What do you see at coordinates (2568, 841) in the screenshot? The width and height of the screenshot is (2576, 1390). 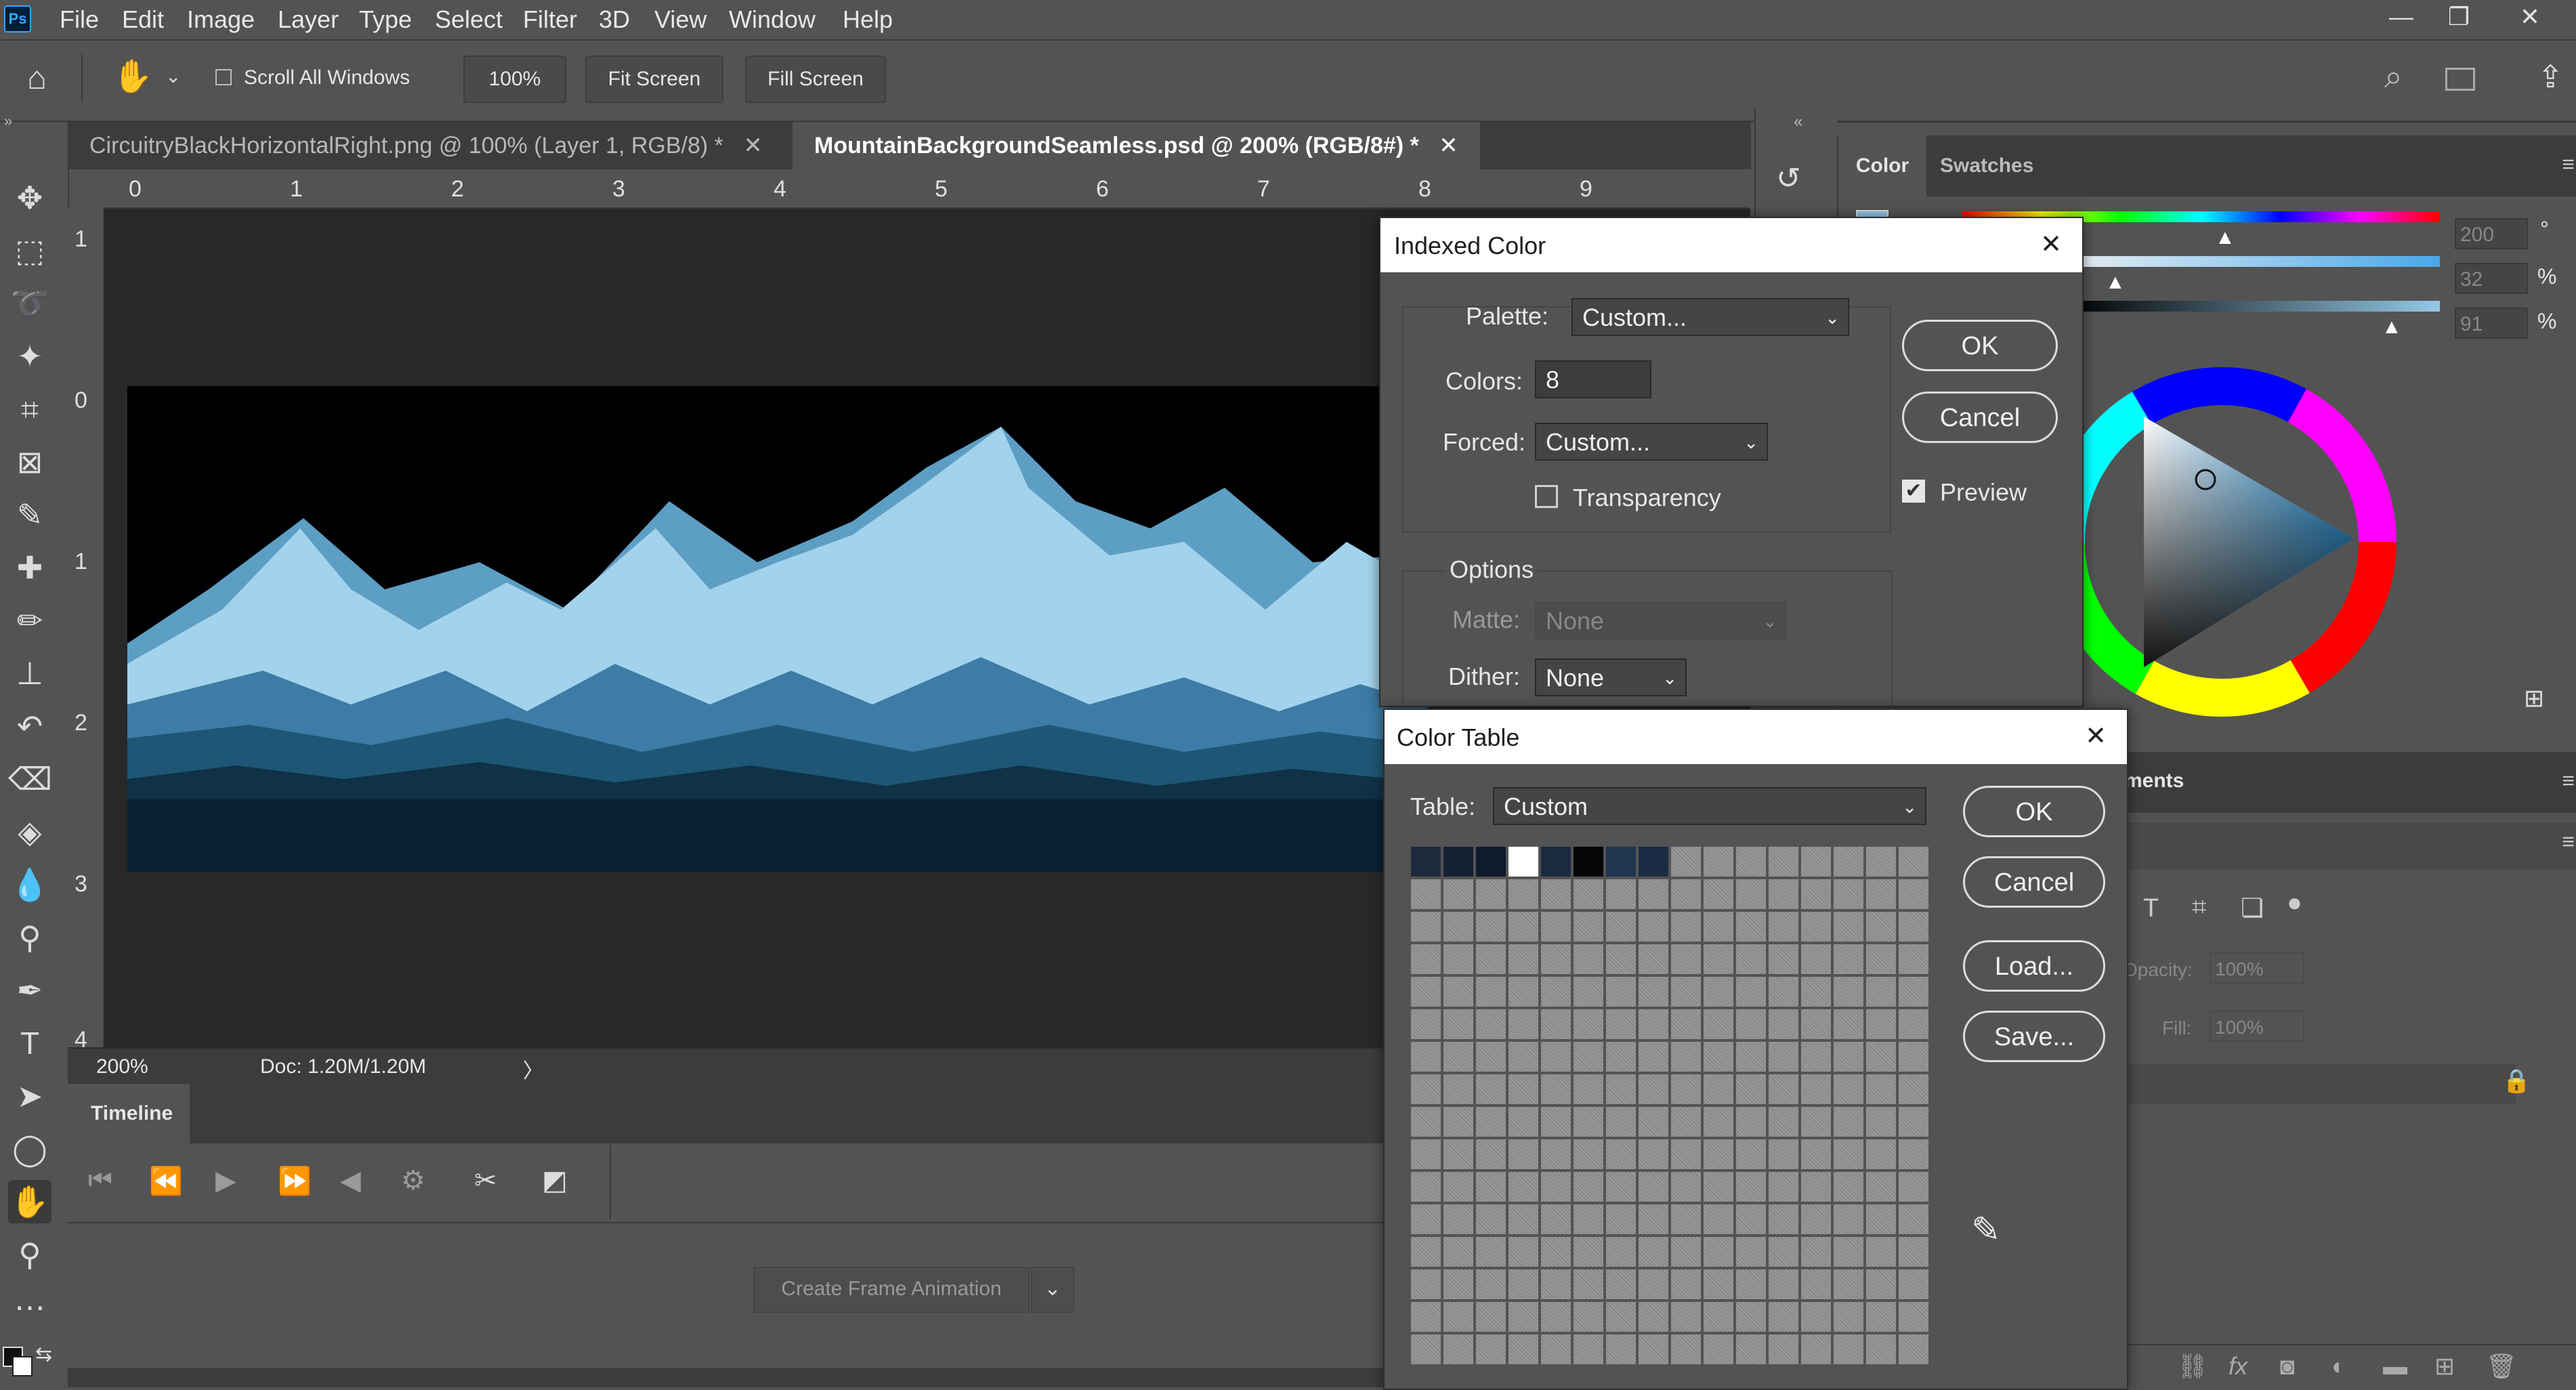 I see `panel-menu-icon: ≡` at bounding box center [2568, 841].